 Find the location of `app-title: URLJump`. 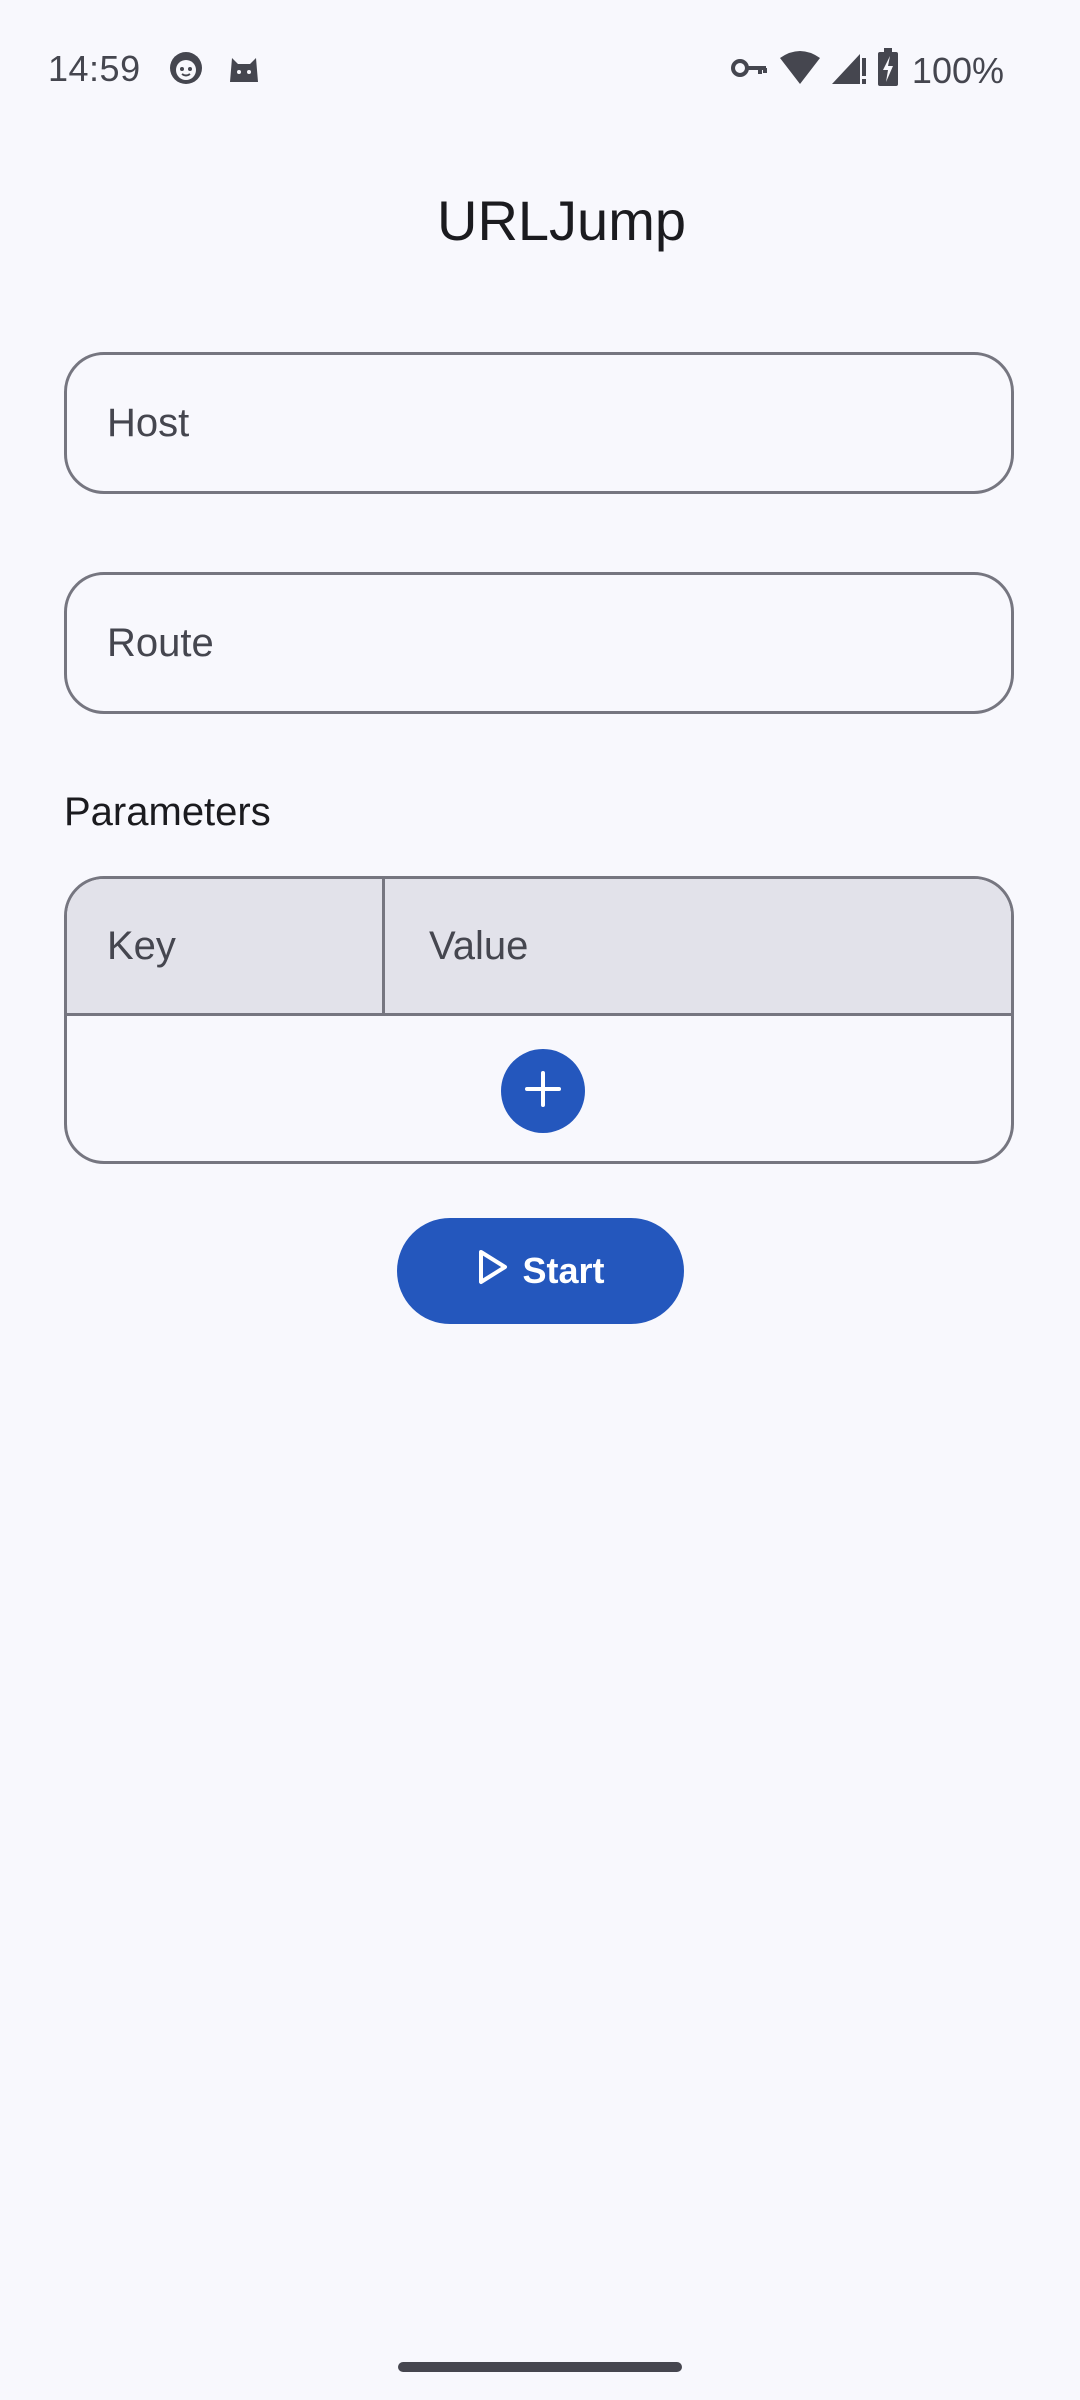

app-title: URLJump is located at coordinates (561, 220).